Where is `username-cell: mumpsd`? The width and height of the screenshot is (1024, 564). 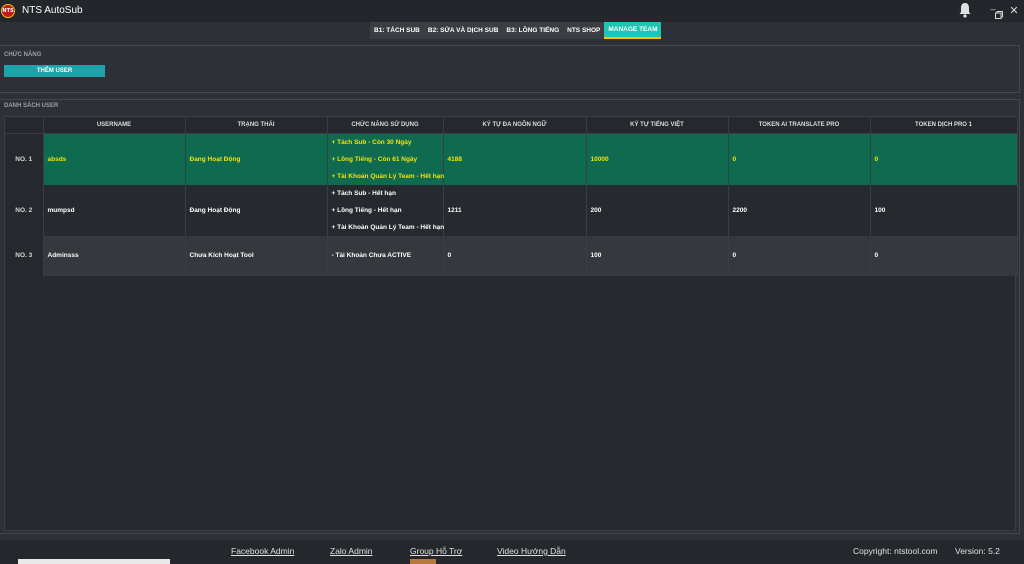
username-cell: mumpsd is located at coordinates (114, 210).